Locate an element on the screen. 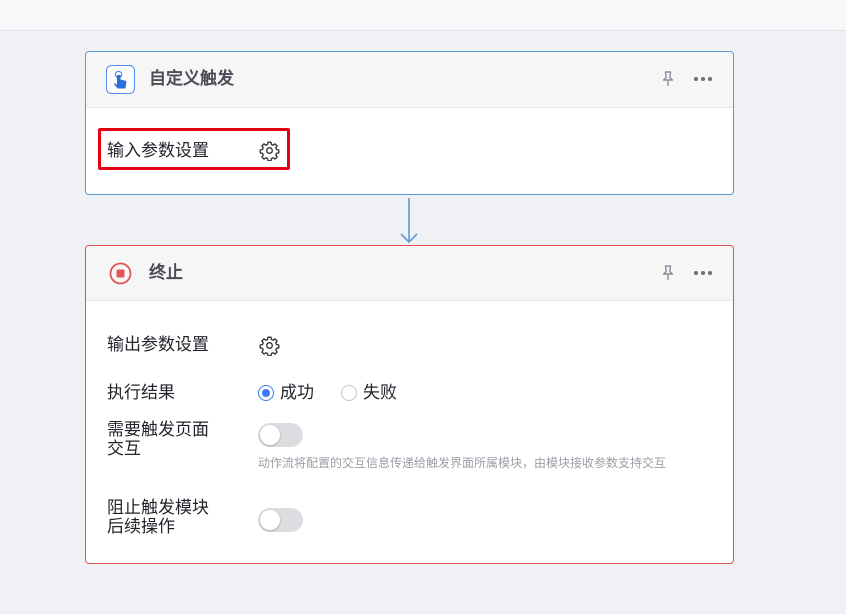  radio-failure-label: 失败 is located at coordinates (380, 393).